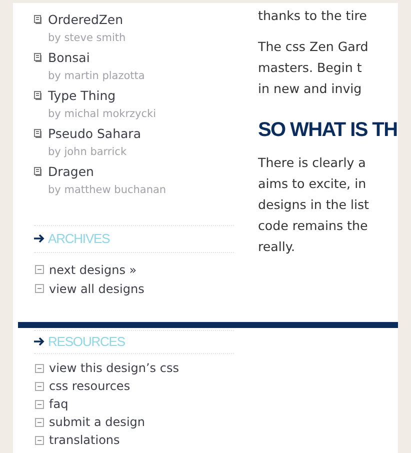 Image resolution: width=411 pixels, height=453 pixels. Describe the element at coordinates (86, 19) in the screenshot. I see `design-link: OrderedZen` at that location.